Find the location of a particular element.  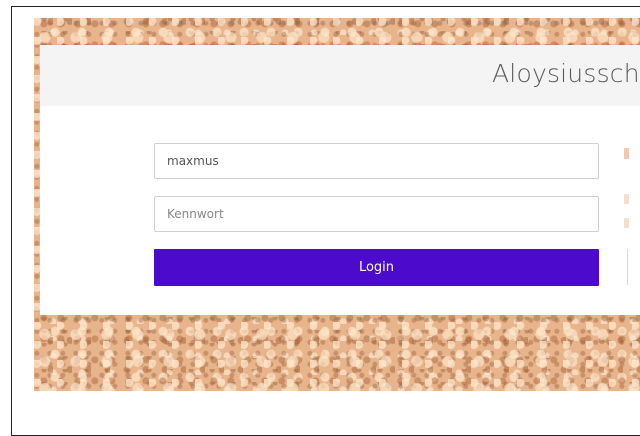

username-input is located at coordinates (376, 161).